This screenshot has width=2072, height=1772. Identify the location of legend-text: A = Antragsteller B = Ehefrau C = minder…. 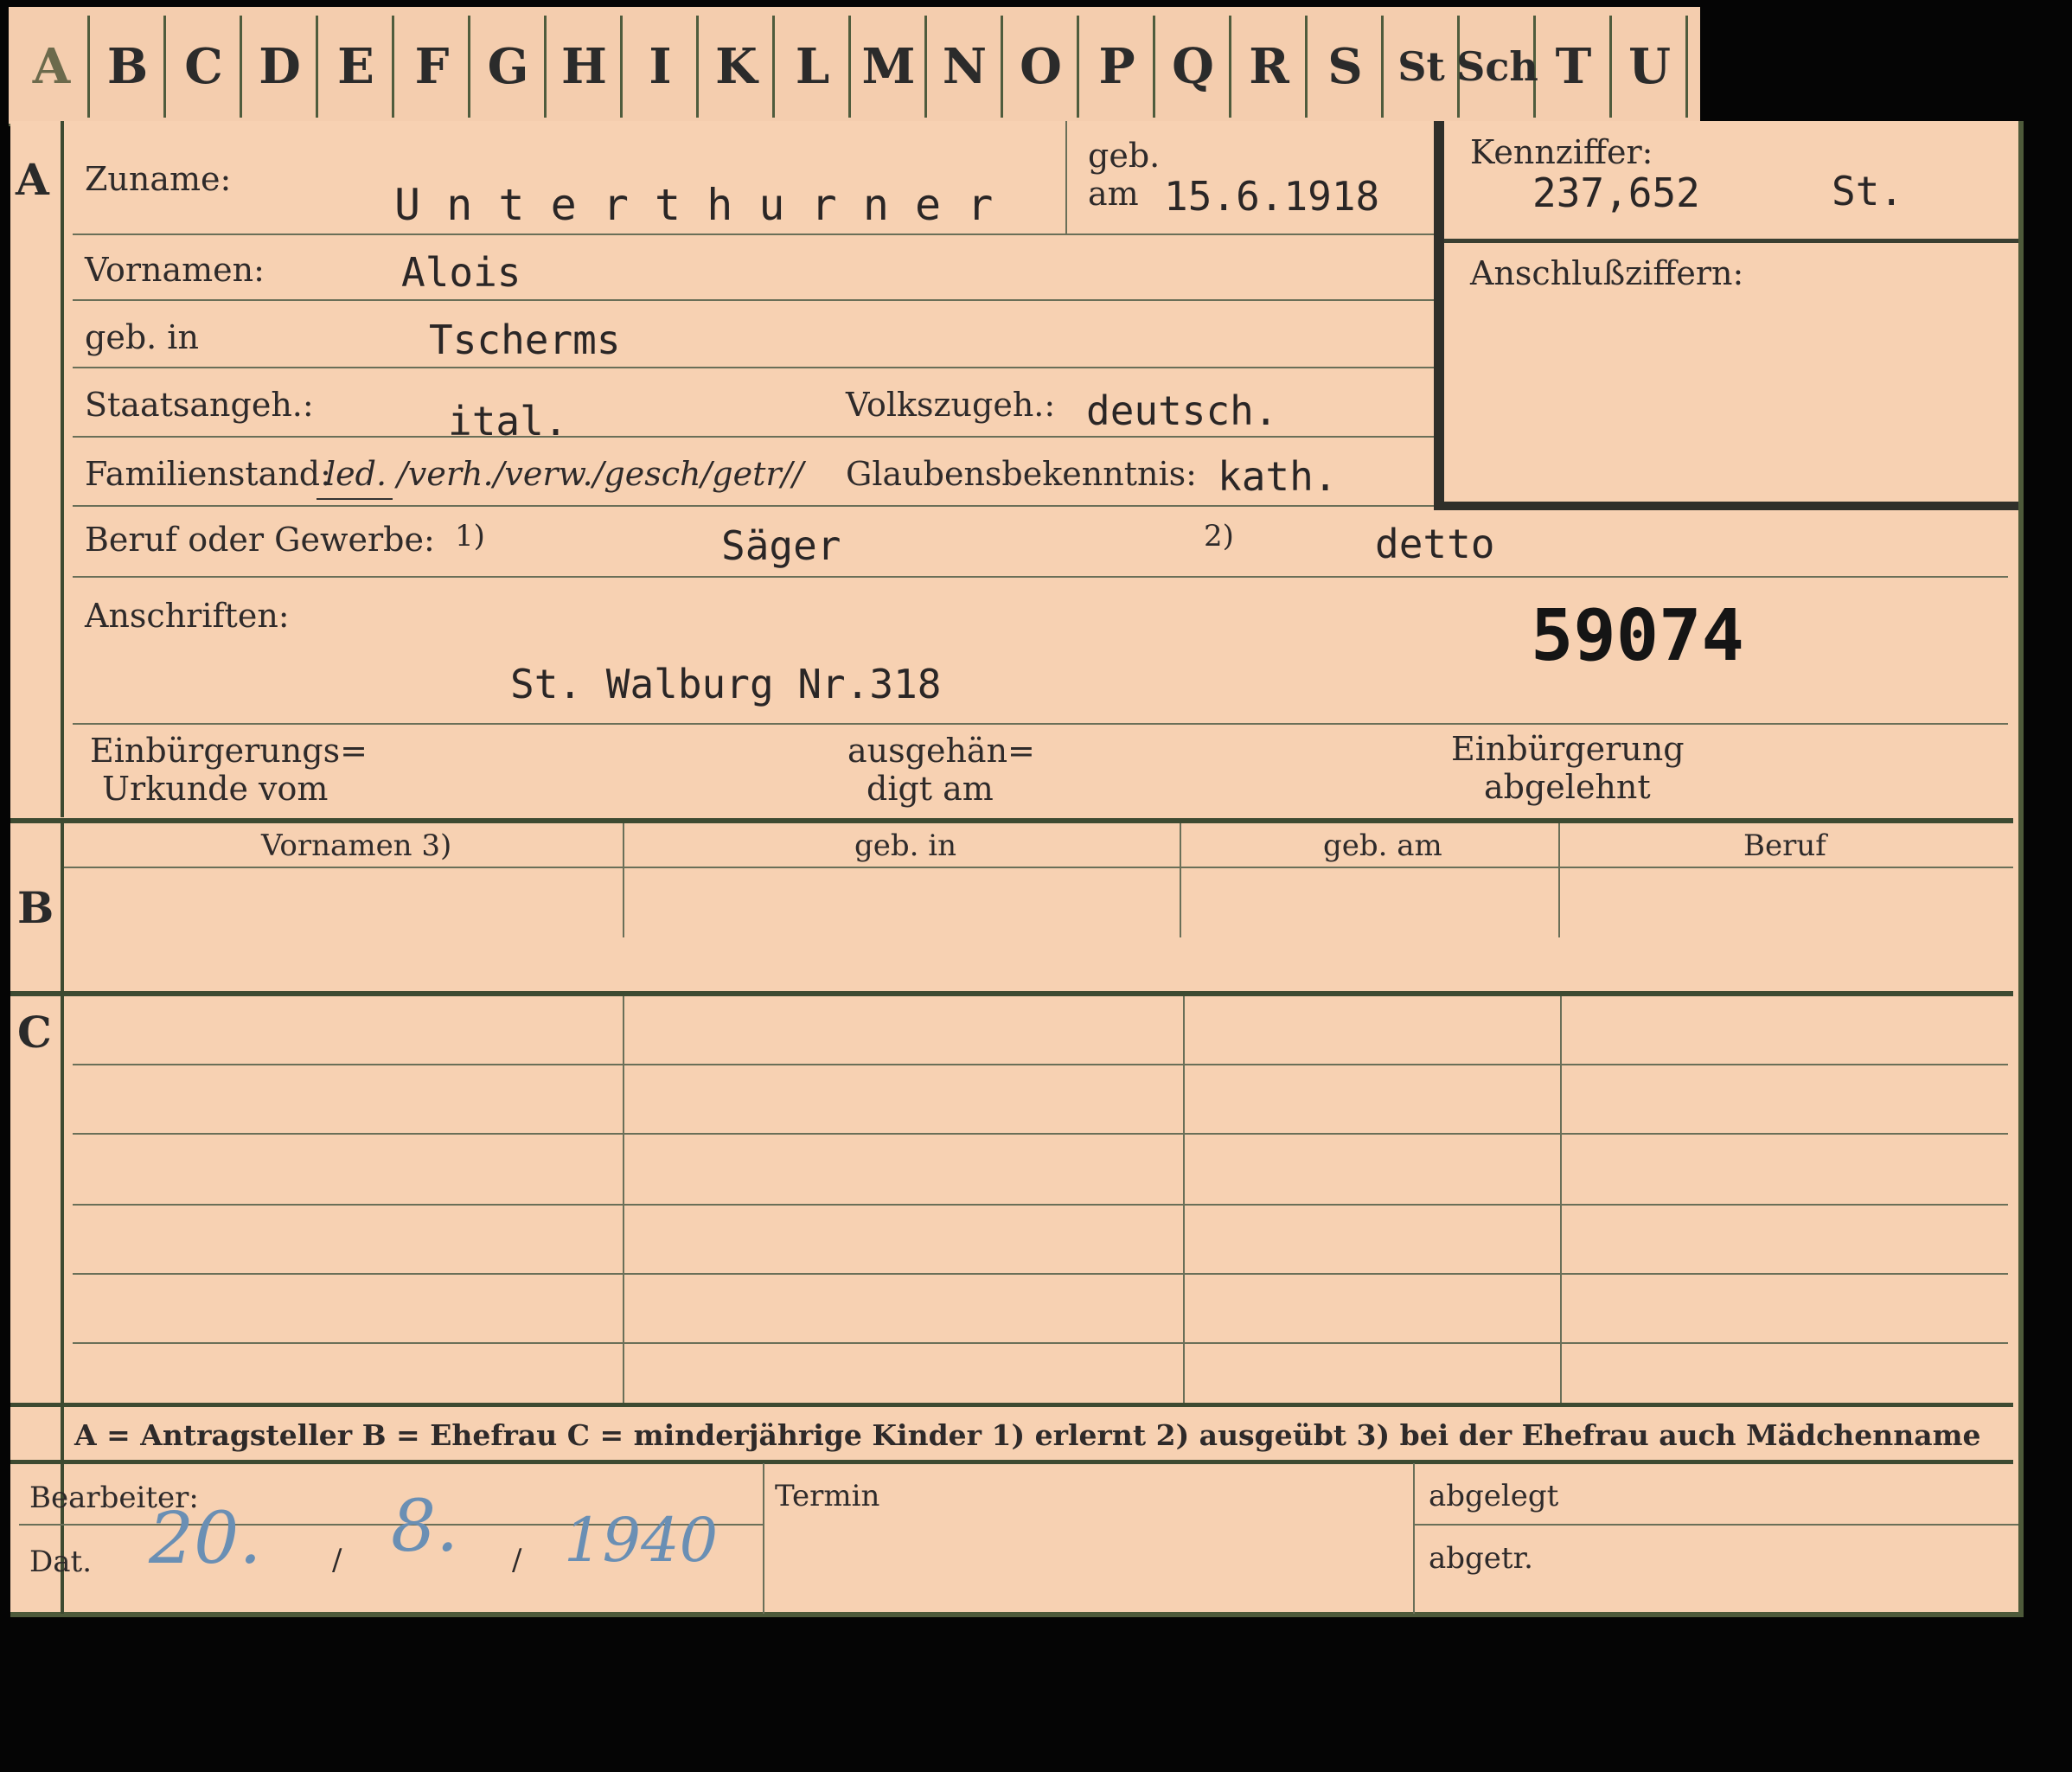
(1027, 1435).